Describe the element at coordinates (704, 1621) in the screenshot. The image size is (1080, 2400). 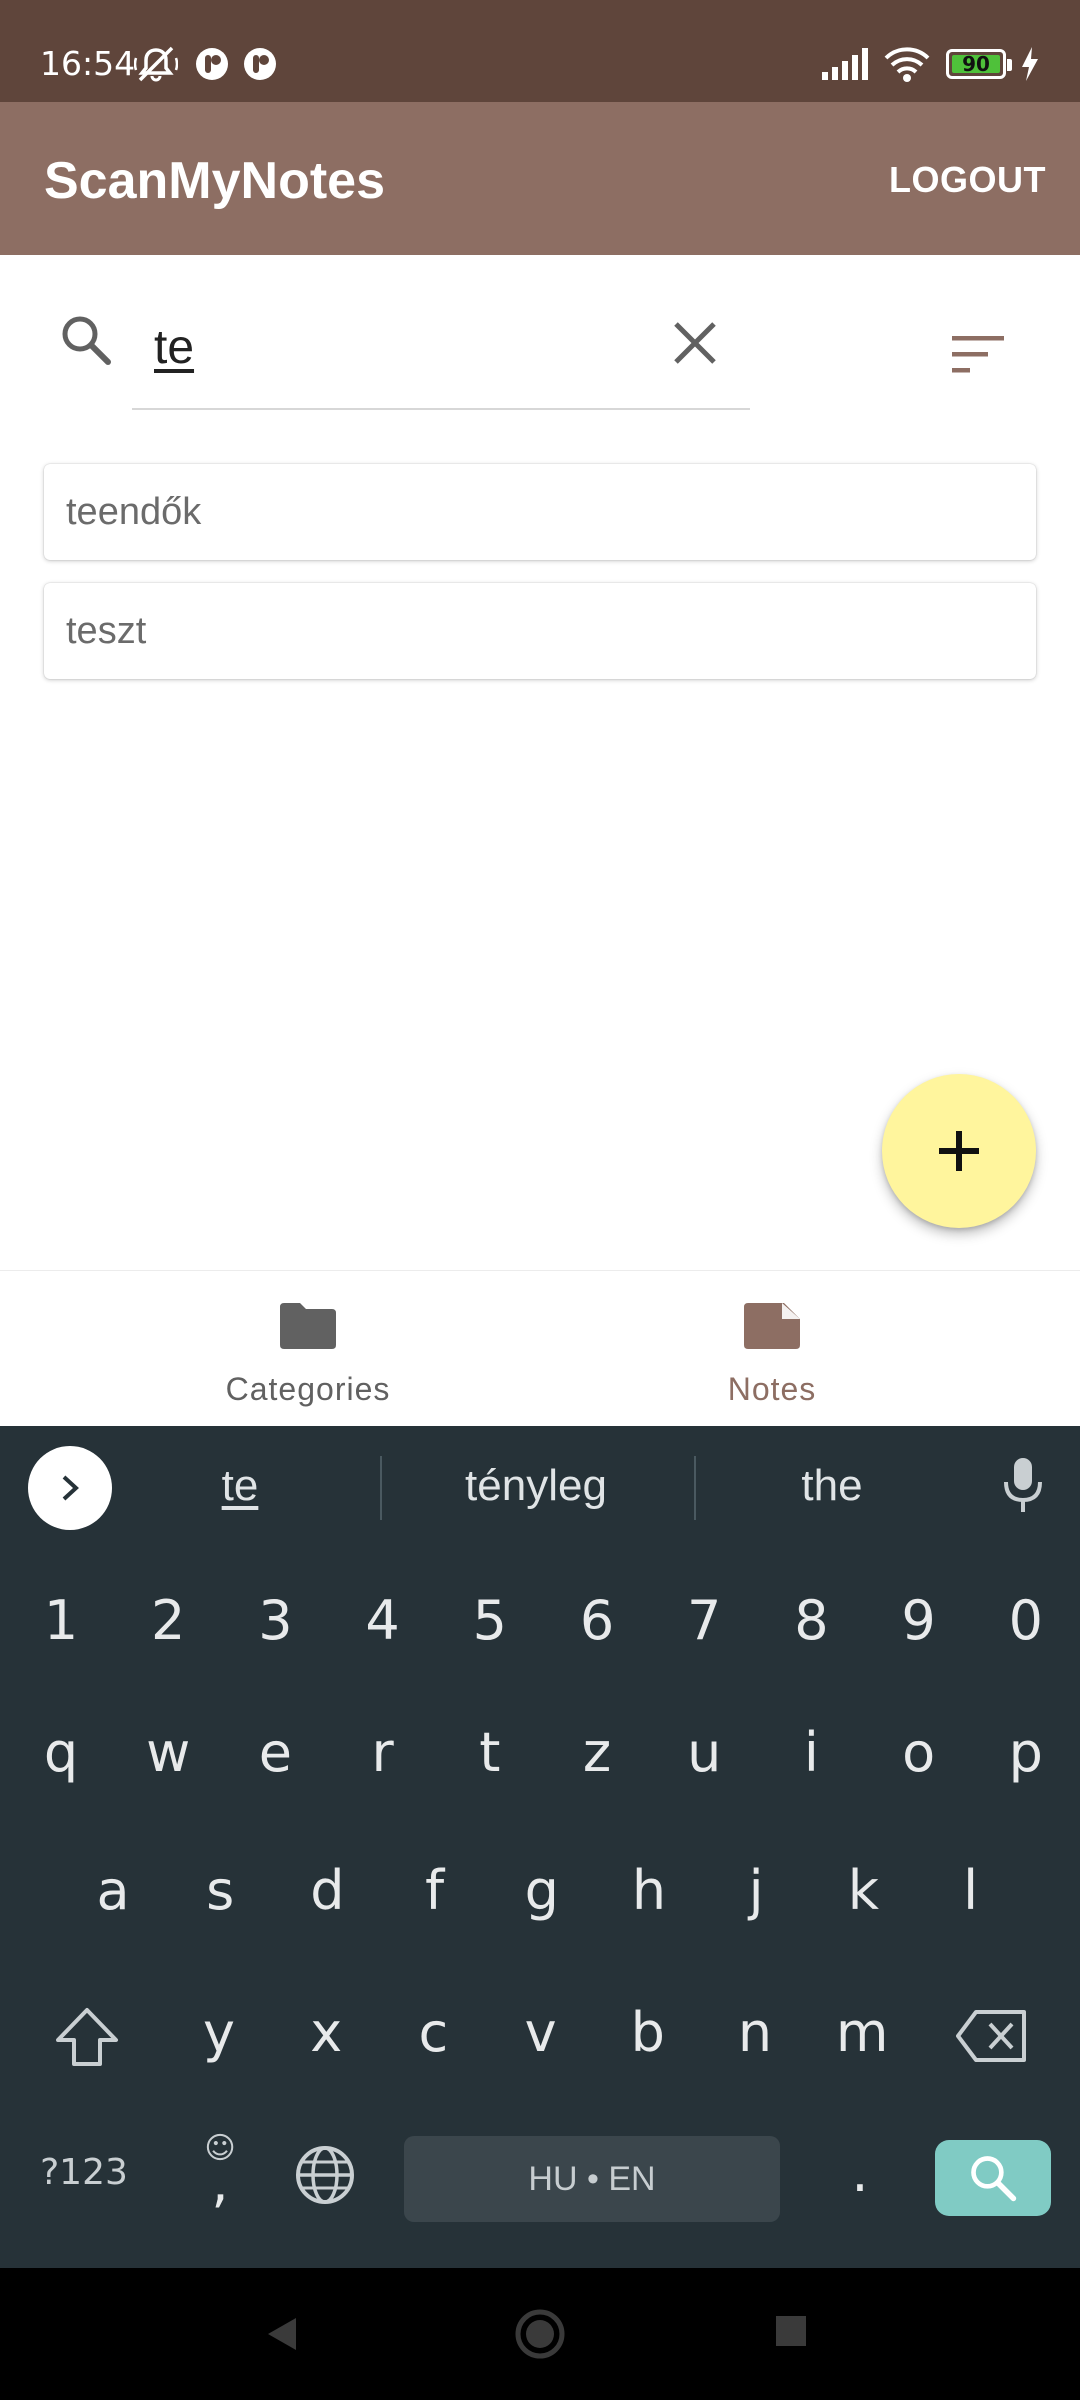
I see `key-7: 7` at that location.